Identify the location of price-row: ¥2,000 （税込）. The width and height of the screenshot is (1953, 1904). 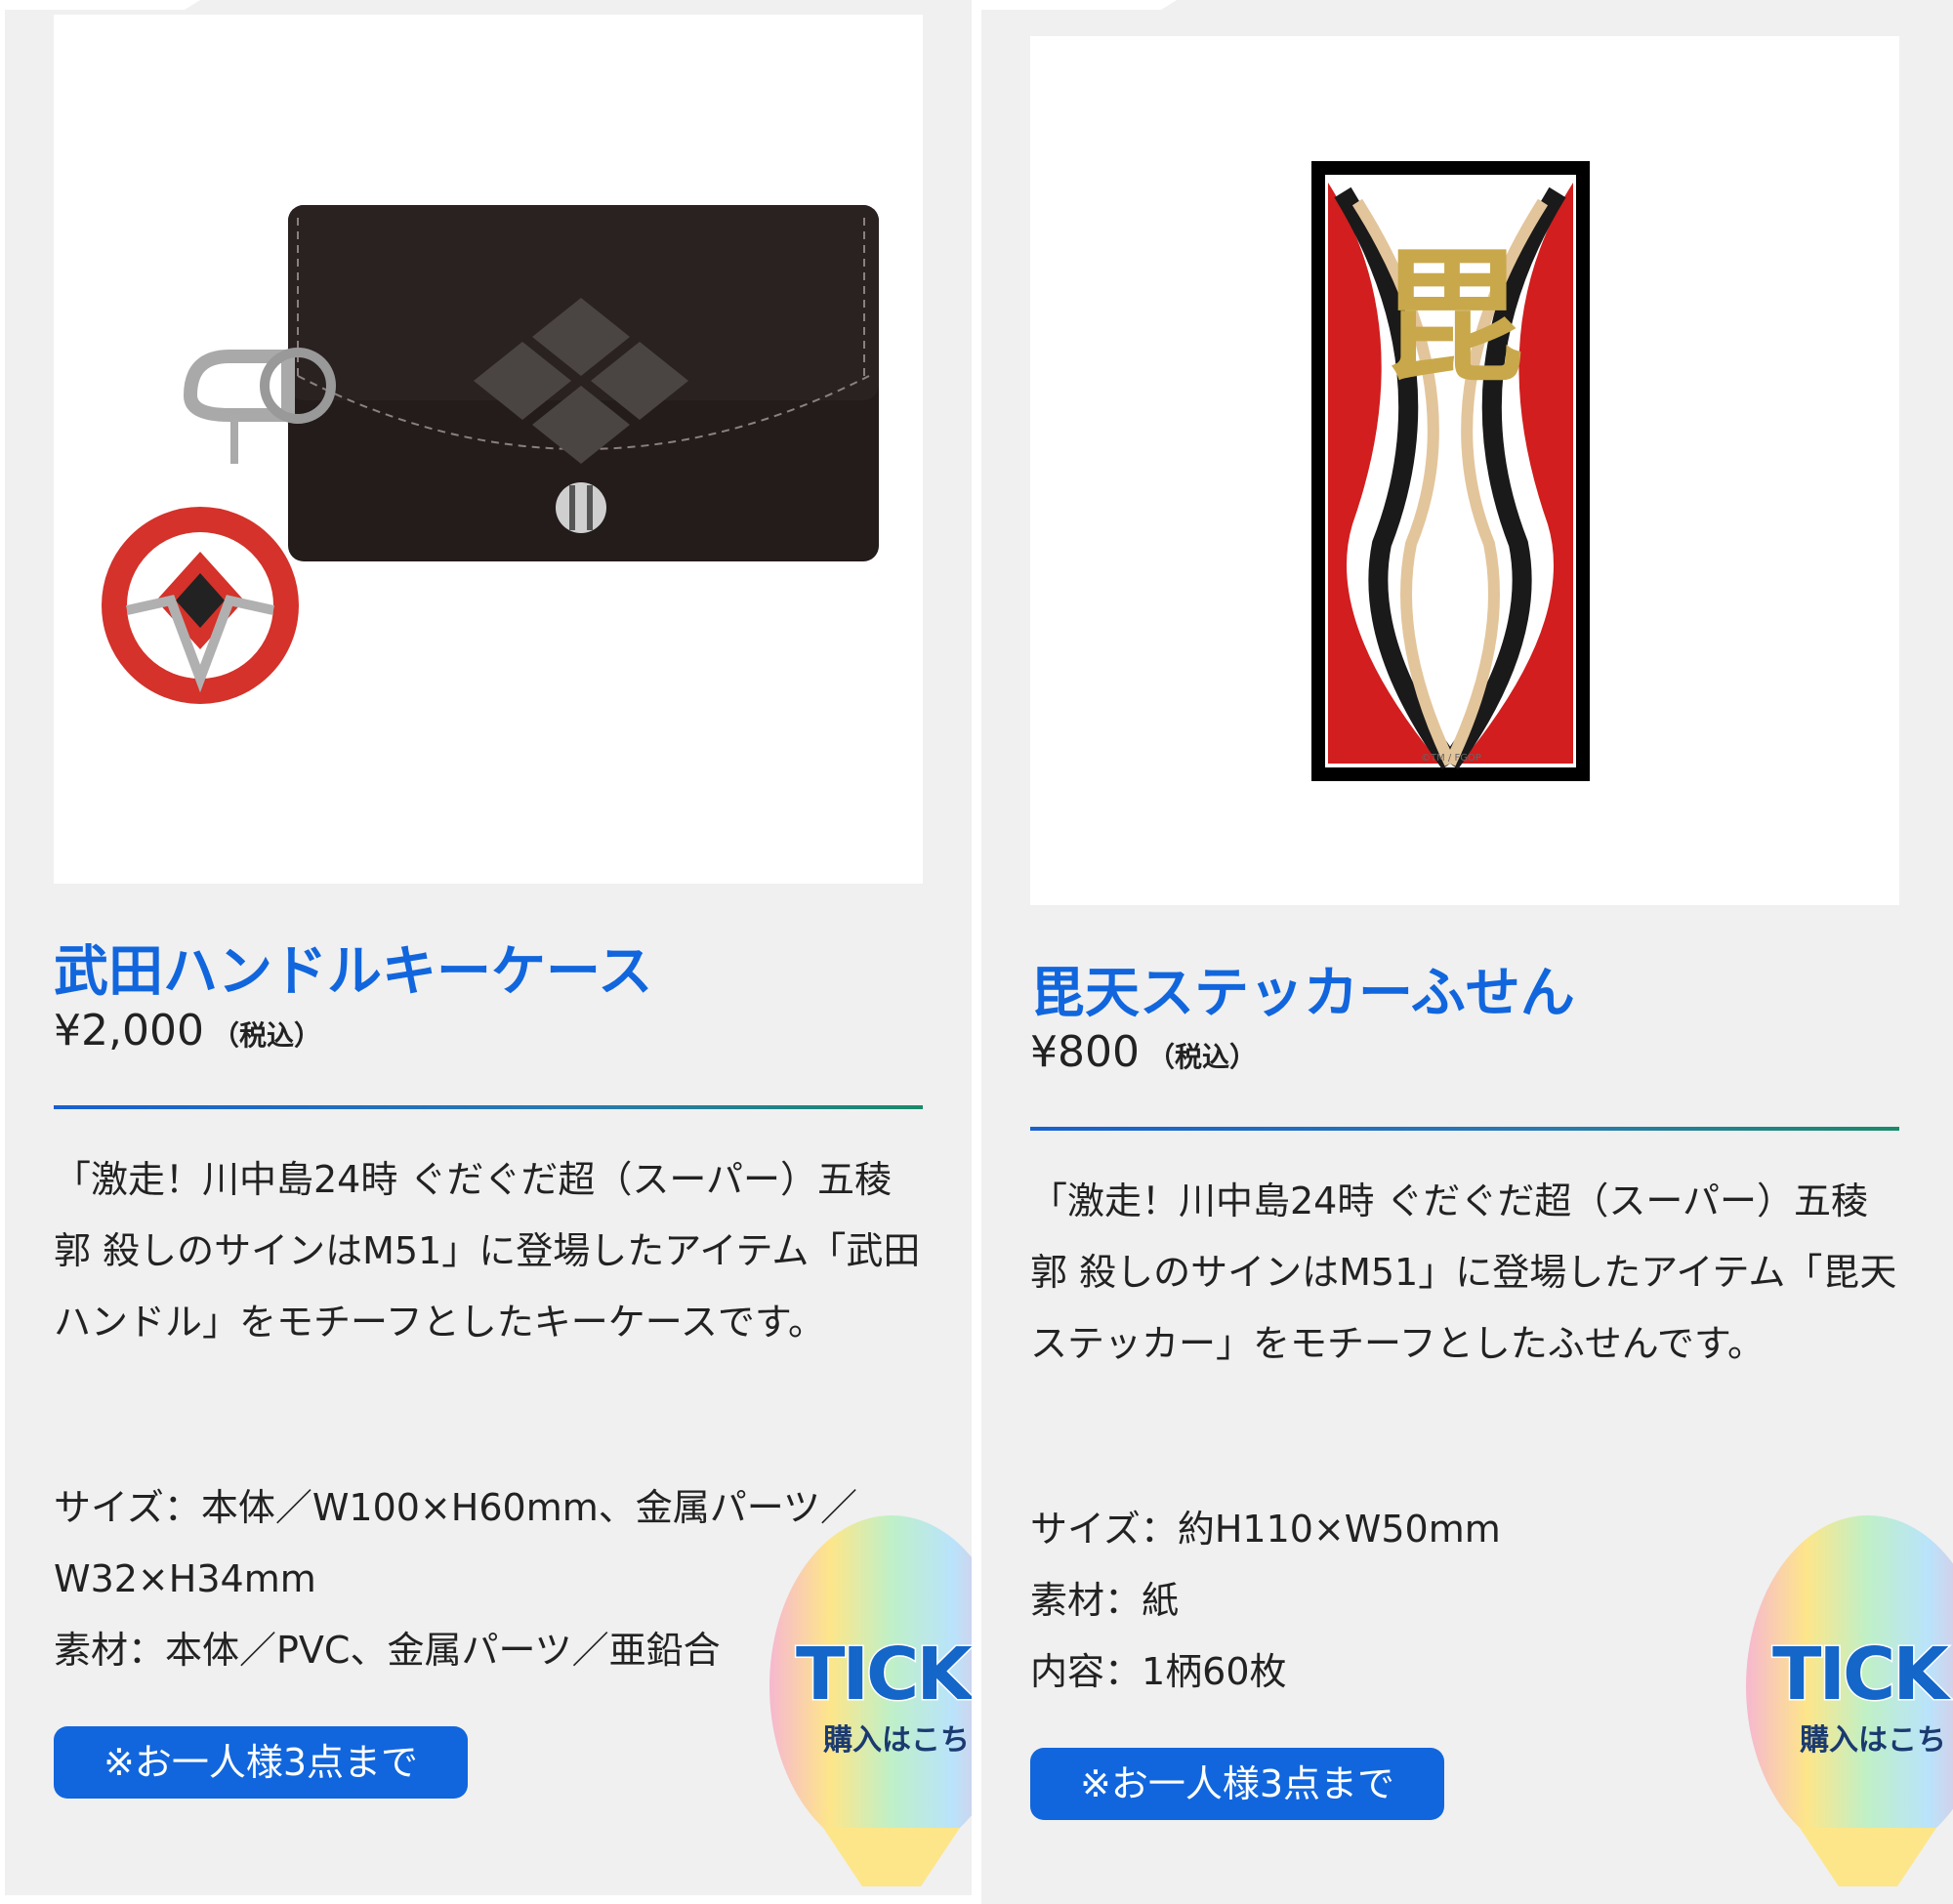
(187, 1030).